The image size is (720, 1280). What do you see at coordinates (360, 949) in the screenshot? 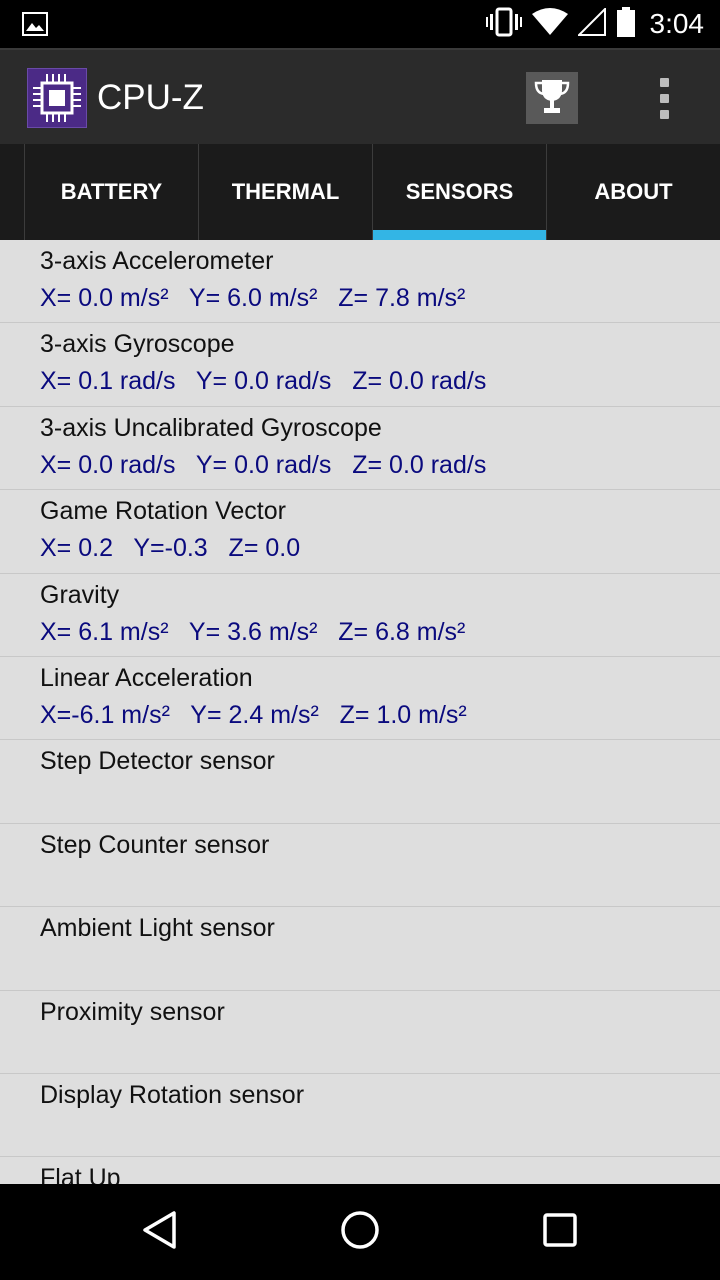
I see `list-item: Ambient Light sensor` at bounding box center [360, 949].